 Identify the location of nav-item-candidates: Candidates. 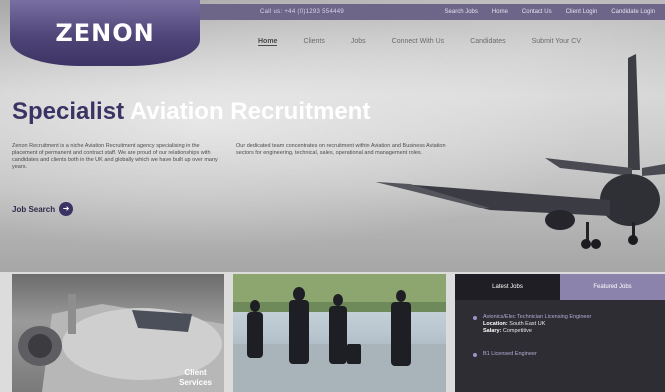
(487, 42).